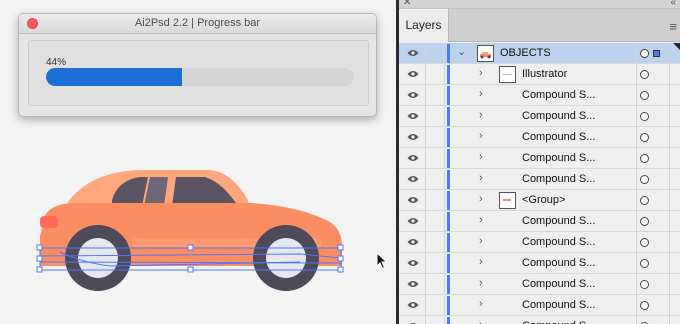 The width and height of the screenshot is (680, 324). What do you see at coordinates (539, 200) in the screenshot?
I see `layer-row: › <Group>` at bounding box center [539, 200].